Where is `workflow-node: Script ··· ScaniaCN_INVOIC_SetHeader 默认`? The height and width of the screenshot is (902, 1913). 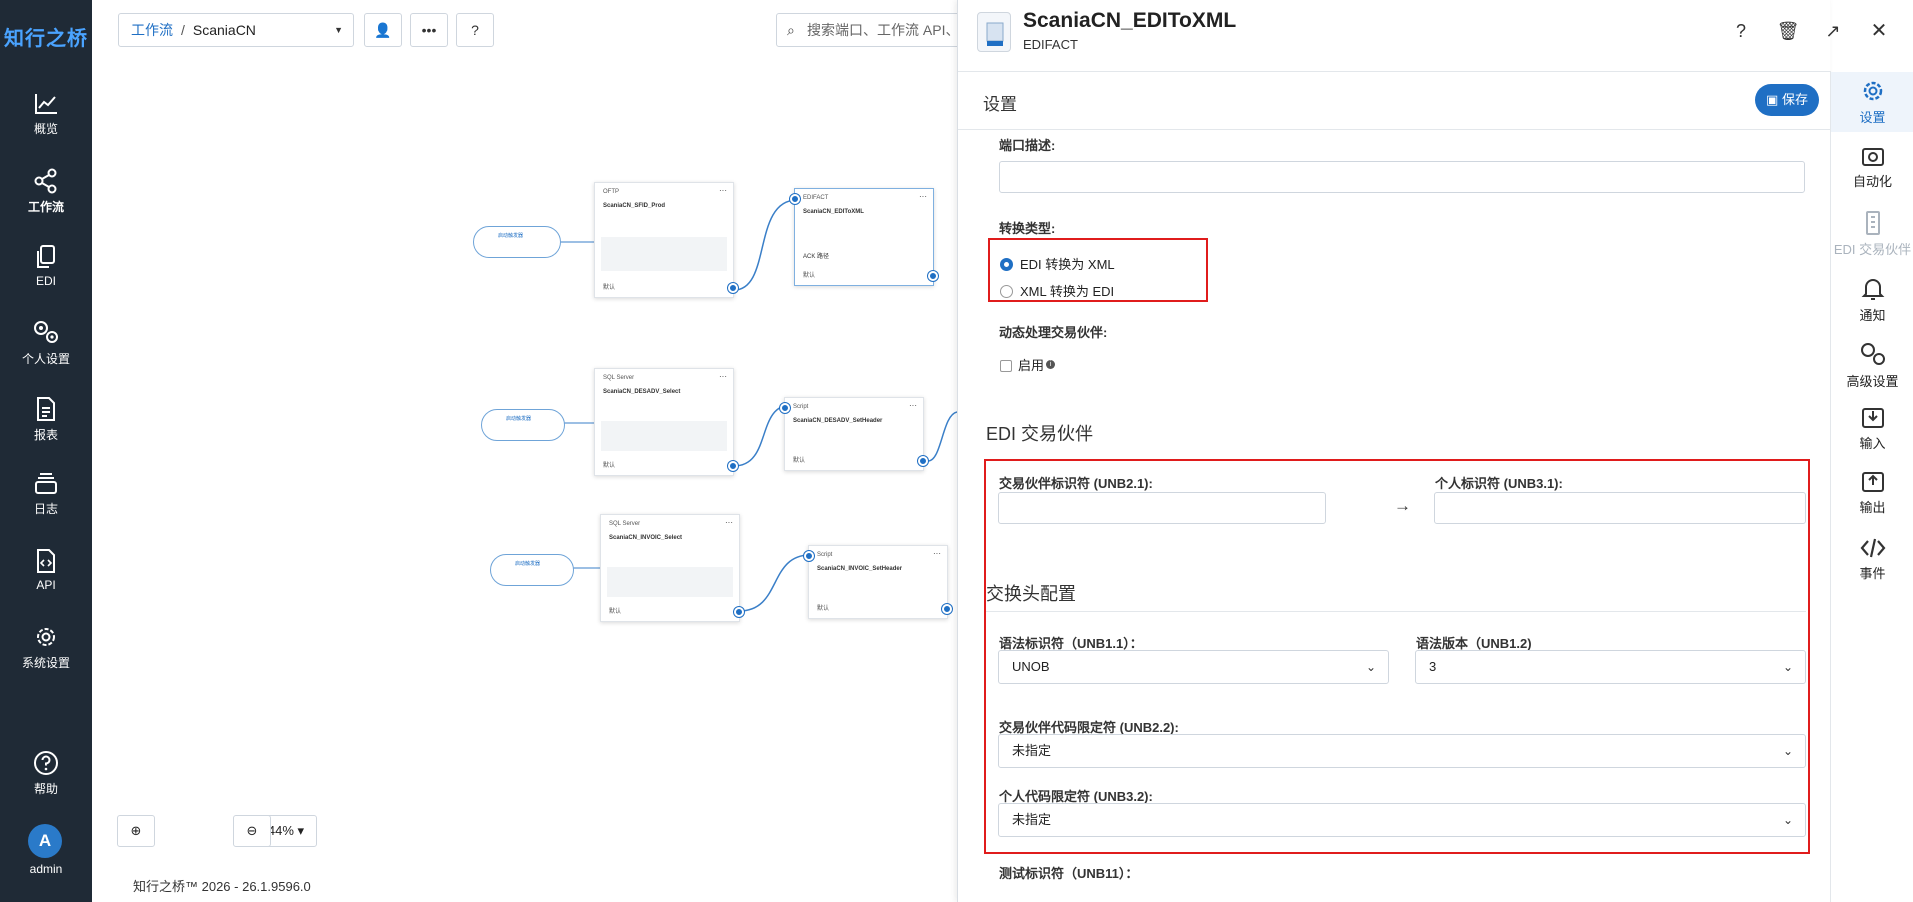 workflow-node: Script ··· ScaniaCN_INVOIC_SetHeader 默认 is located at coordinates (878, 582).